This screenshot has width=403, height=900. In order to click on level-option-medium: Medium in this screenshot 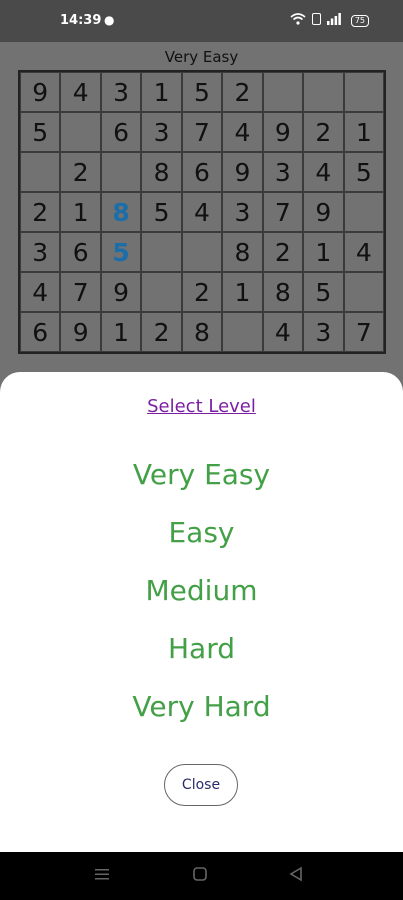, I will do `click(201, 590)`.